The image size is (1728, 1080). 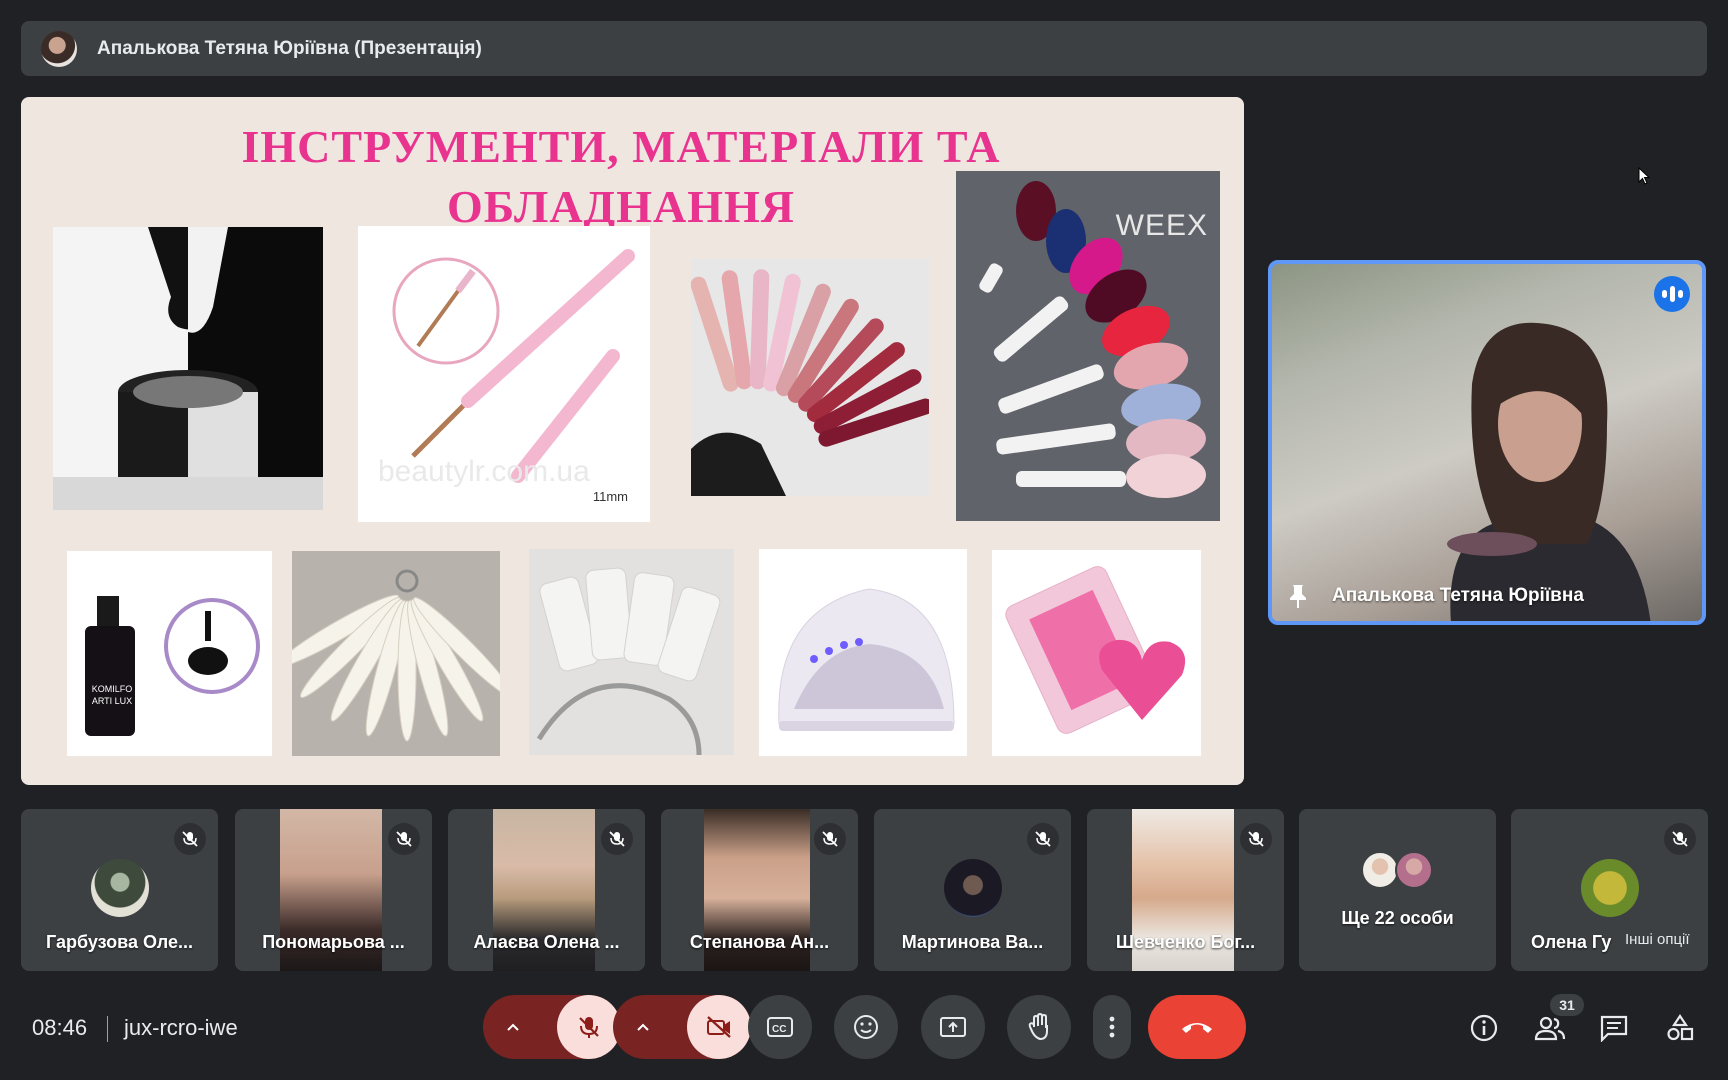 I want to click on hang-up-icon, so click(x=1197, y=1028).